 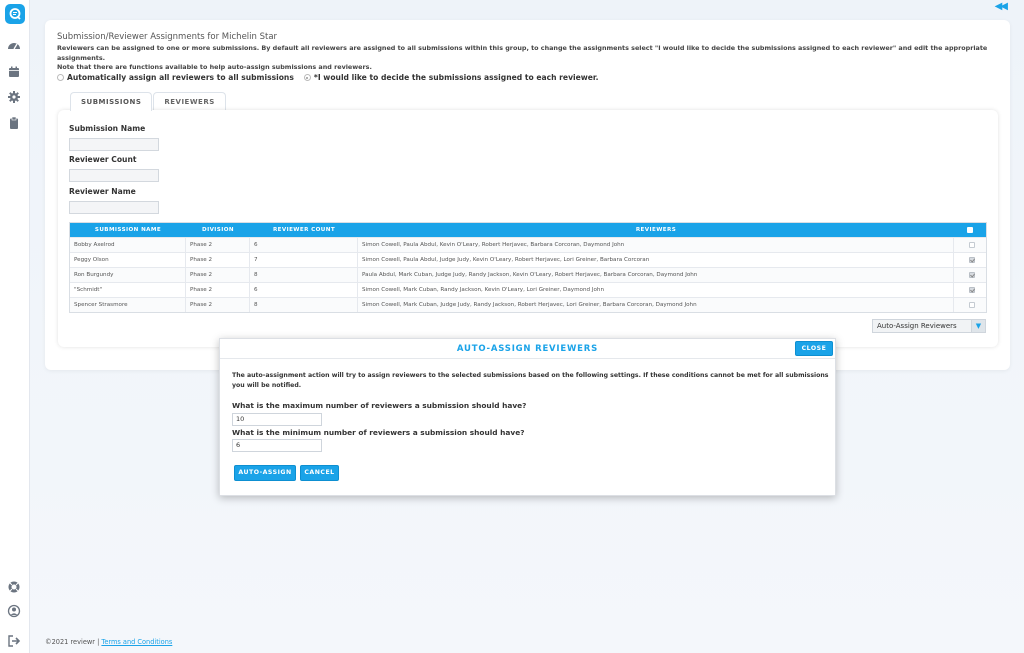 What do you see at coordinates (128, 245) in the screenshot?
I see `cell-submission-name: Bobby Axelrod` at bounding box center [128, 245].